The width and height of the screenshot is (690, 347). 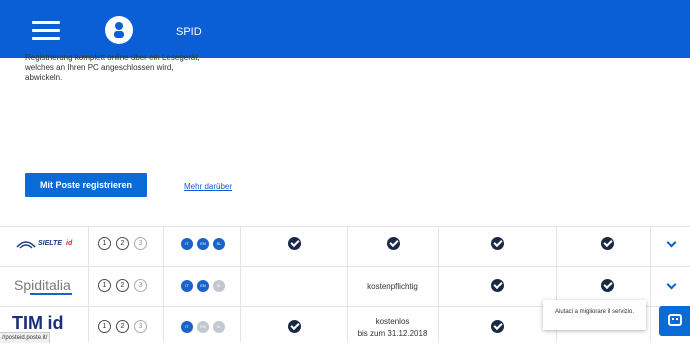 I want to click on user-circle-icon, so click(x=119, y=30).